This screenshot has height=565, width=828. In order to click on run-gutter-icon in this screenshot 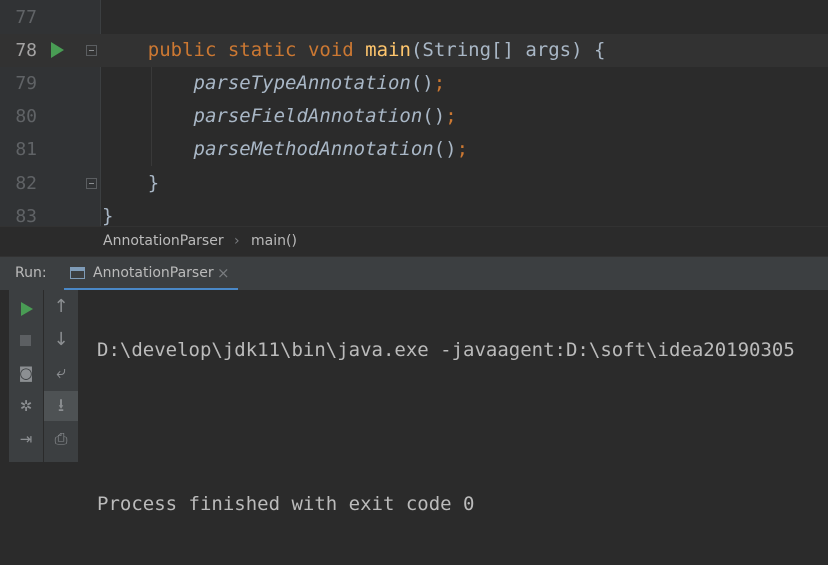, I will do `click(57, 50)`.